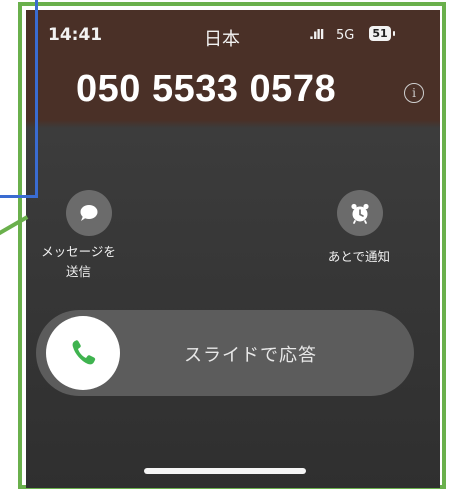 The image size is (454, 493). I want to click on answer-slider-knob, so click(83, 353).